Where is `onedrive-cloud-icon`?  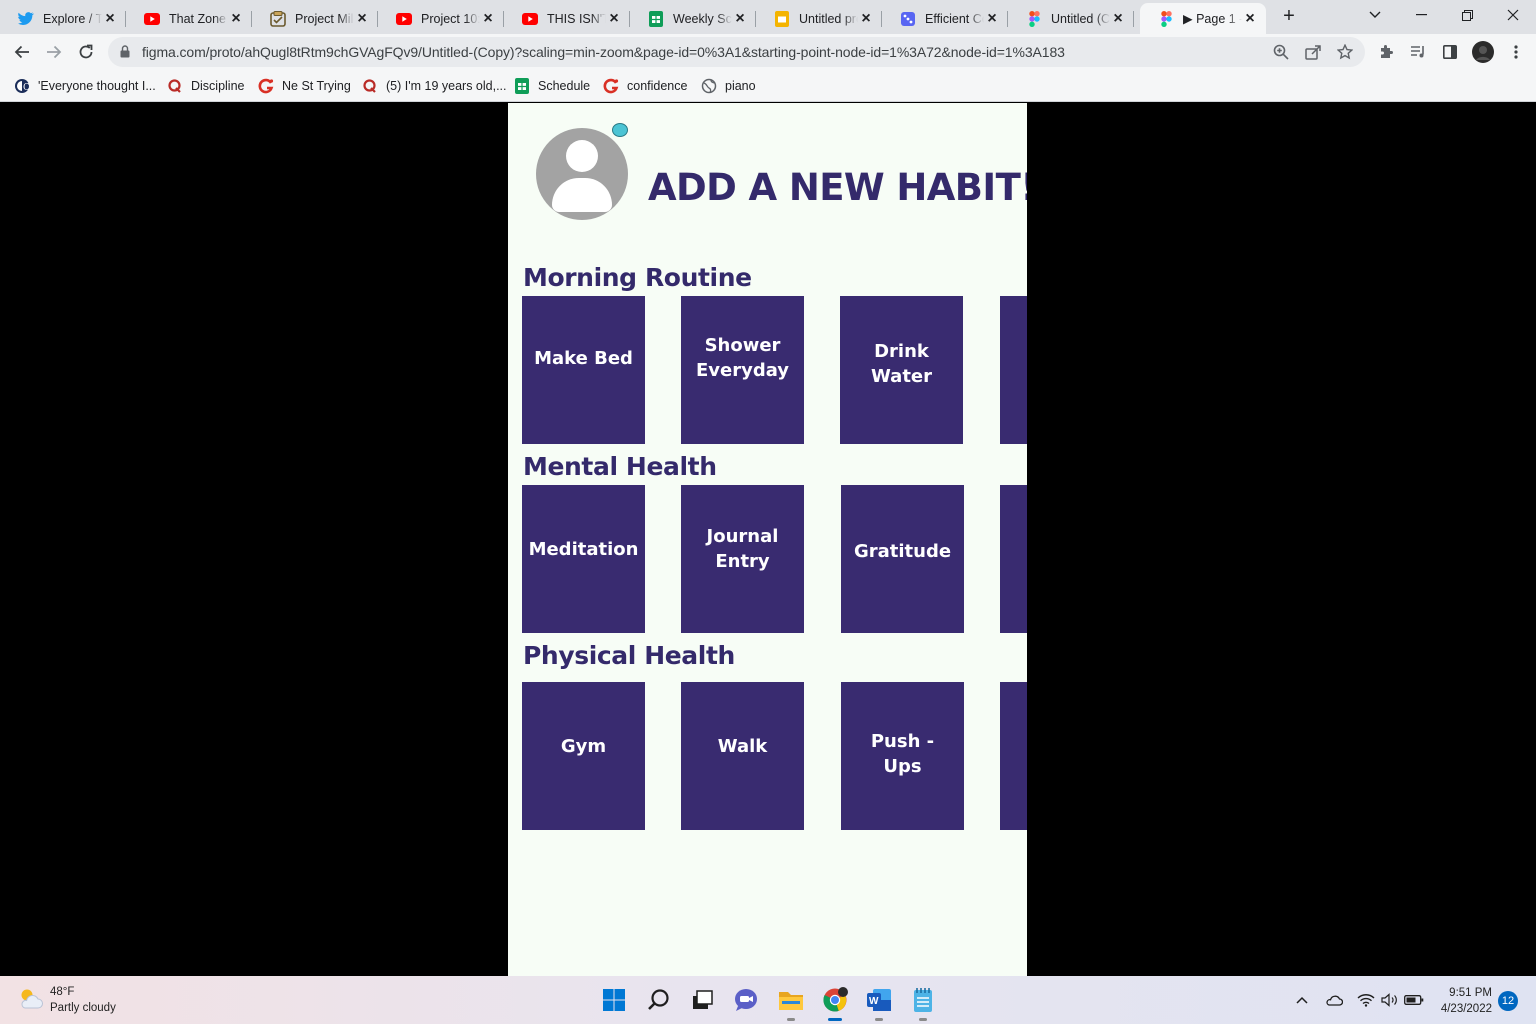 onedrive-cloud-icon is located at coordinates (1334, 1000).